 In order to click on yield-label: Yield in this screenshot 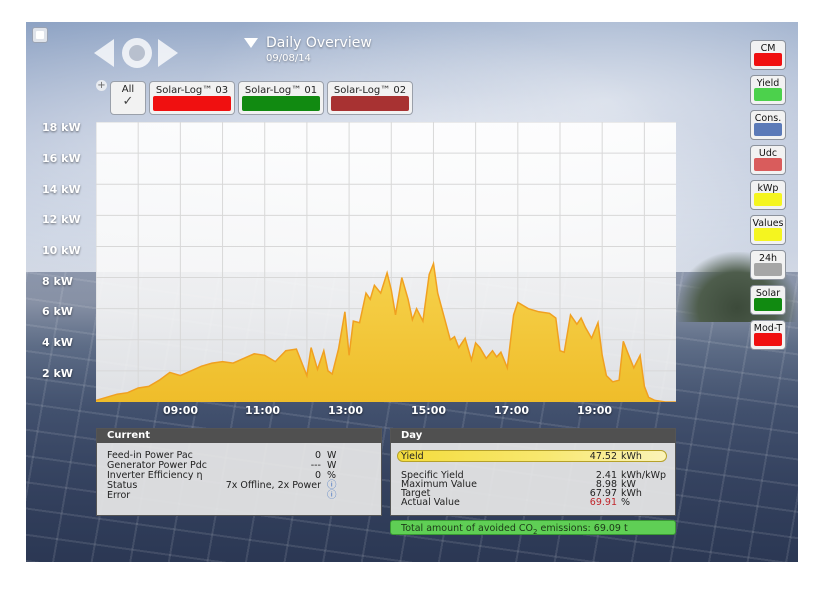, I will do `click(412, 456)`.